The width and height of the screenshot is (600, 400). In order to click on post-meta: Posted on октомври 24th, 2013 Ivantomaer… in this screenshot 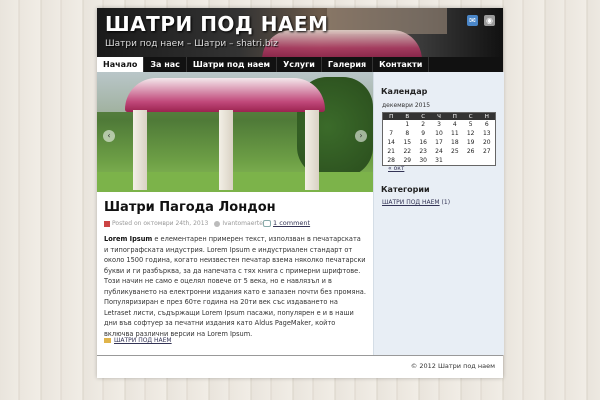, I will do `click(183, 223)`.